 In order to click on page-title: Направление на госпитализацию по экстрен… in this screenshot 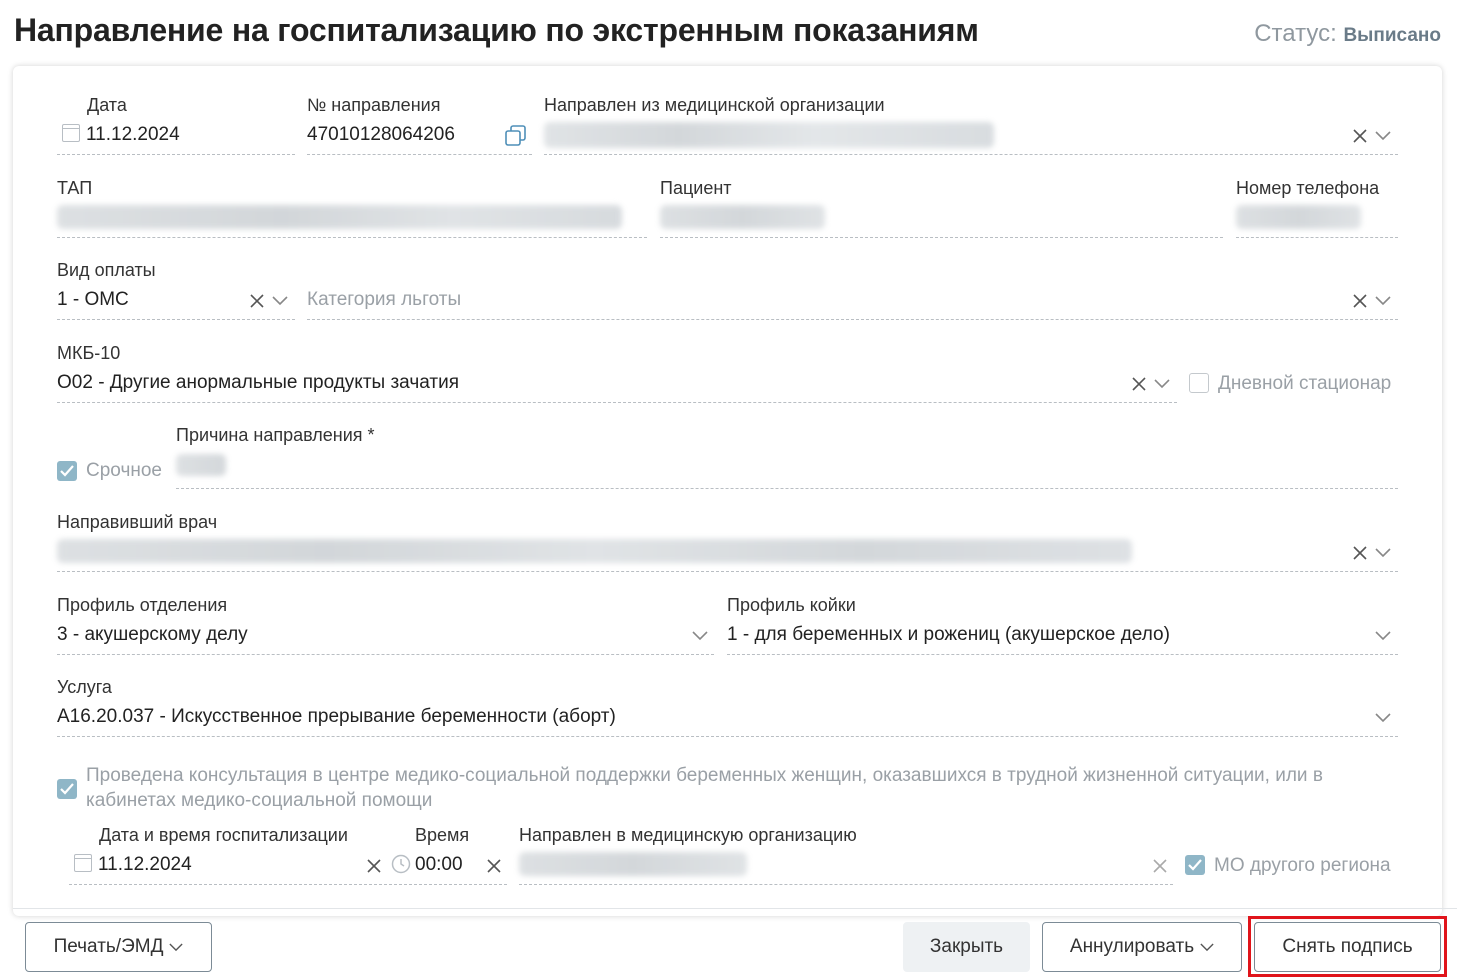, I will do `click(496, 30)`.